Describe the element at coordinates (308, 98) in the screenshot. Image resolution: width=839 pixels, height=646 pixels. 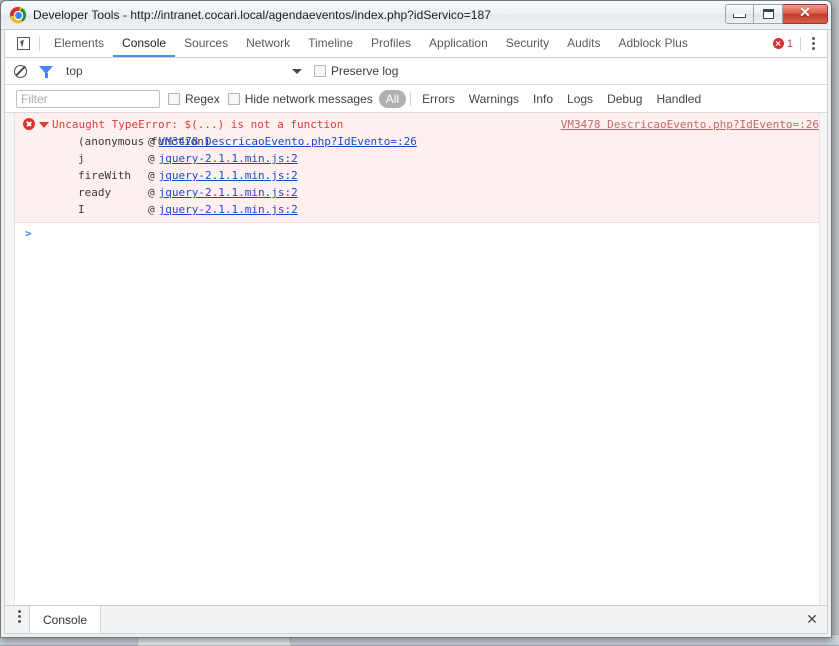
I see `hide-network-messages-label: Hide network messages` at that location.